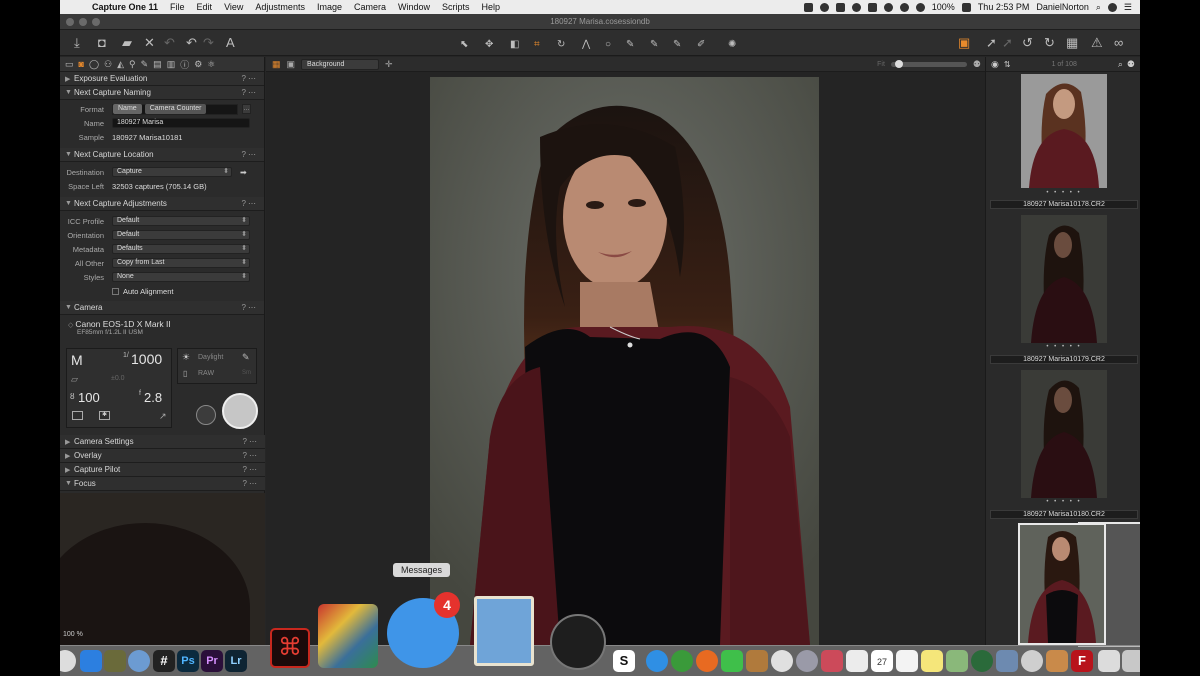  What do you see at coordinates (840, 7) in the screenshot?
I see `screen-icon` at bounding box center [840, 7].